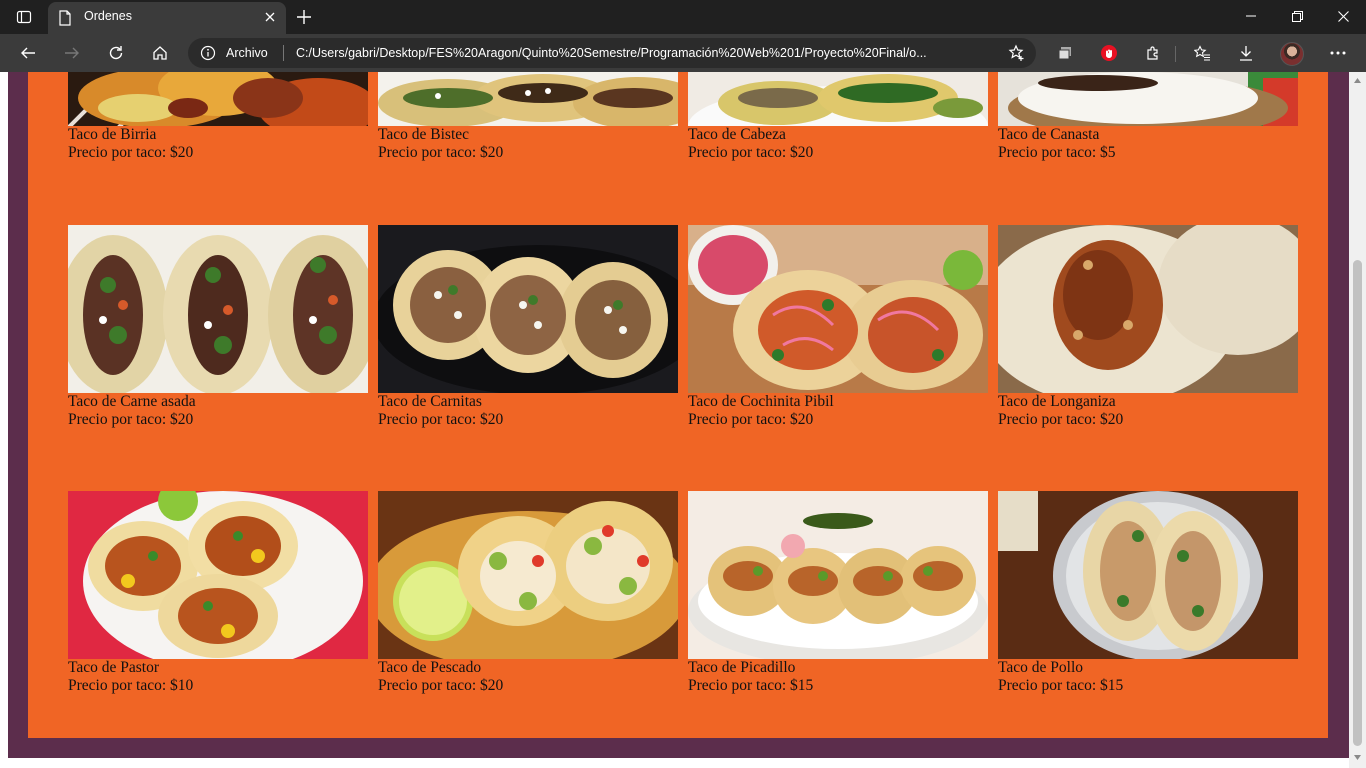  What do you see at coordinates (1049, 134) in the screenshot?
I see `taco-name: Taco de Canasta` at bounding box center [1049, 134].